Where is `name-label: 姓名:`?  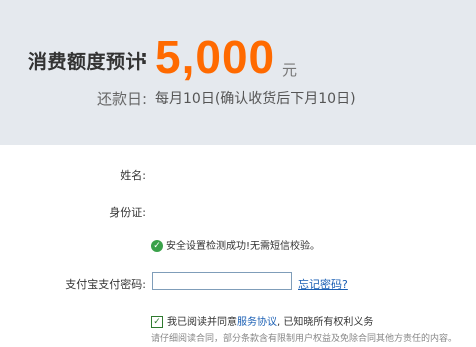
name-label: 姓名: is located at coordinates (133, 175).